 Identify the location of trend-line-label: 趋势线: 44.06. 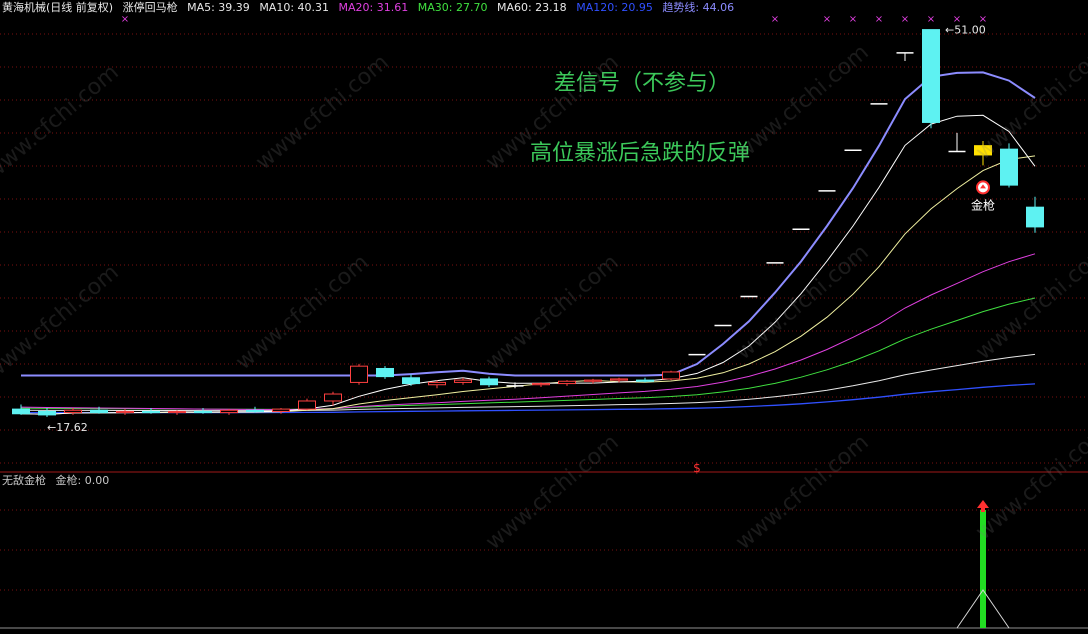
(698, 7).